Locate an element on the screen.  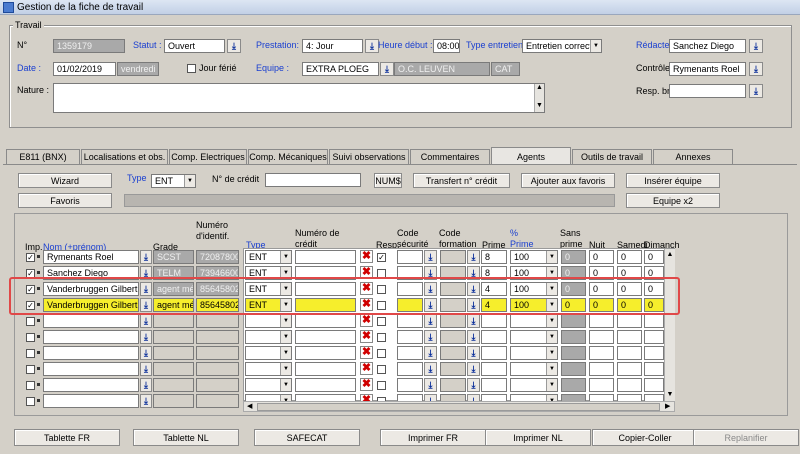
copier-coller-button: Copier-Coller is located at coordinates (645, 437).